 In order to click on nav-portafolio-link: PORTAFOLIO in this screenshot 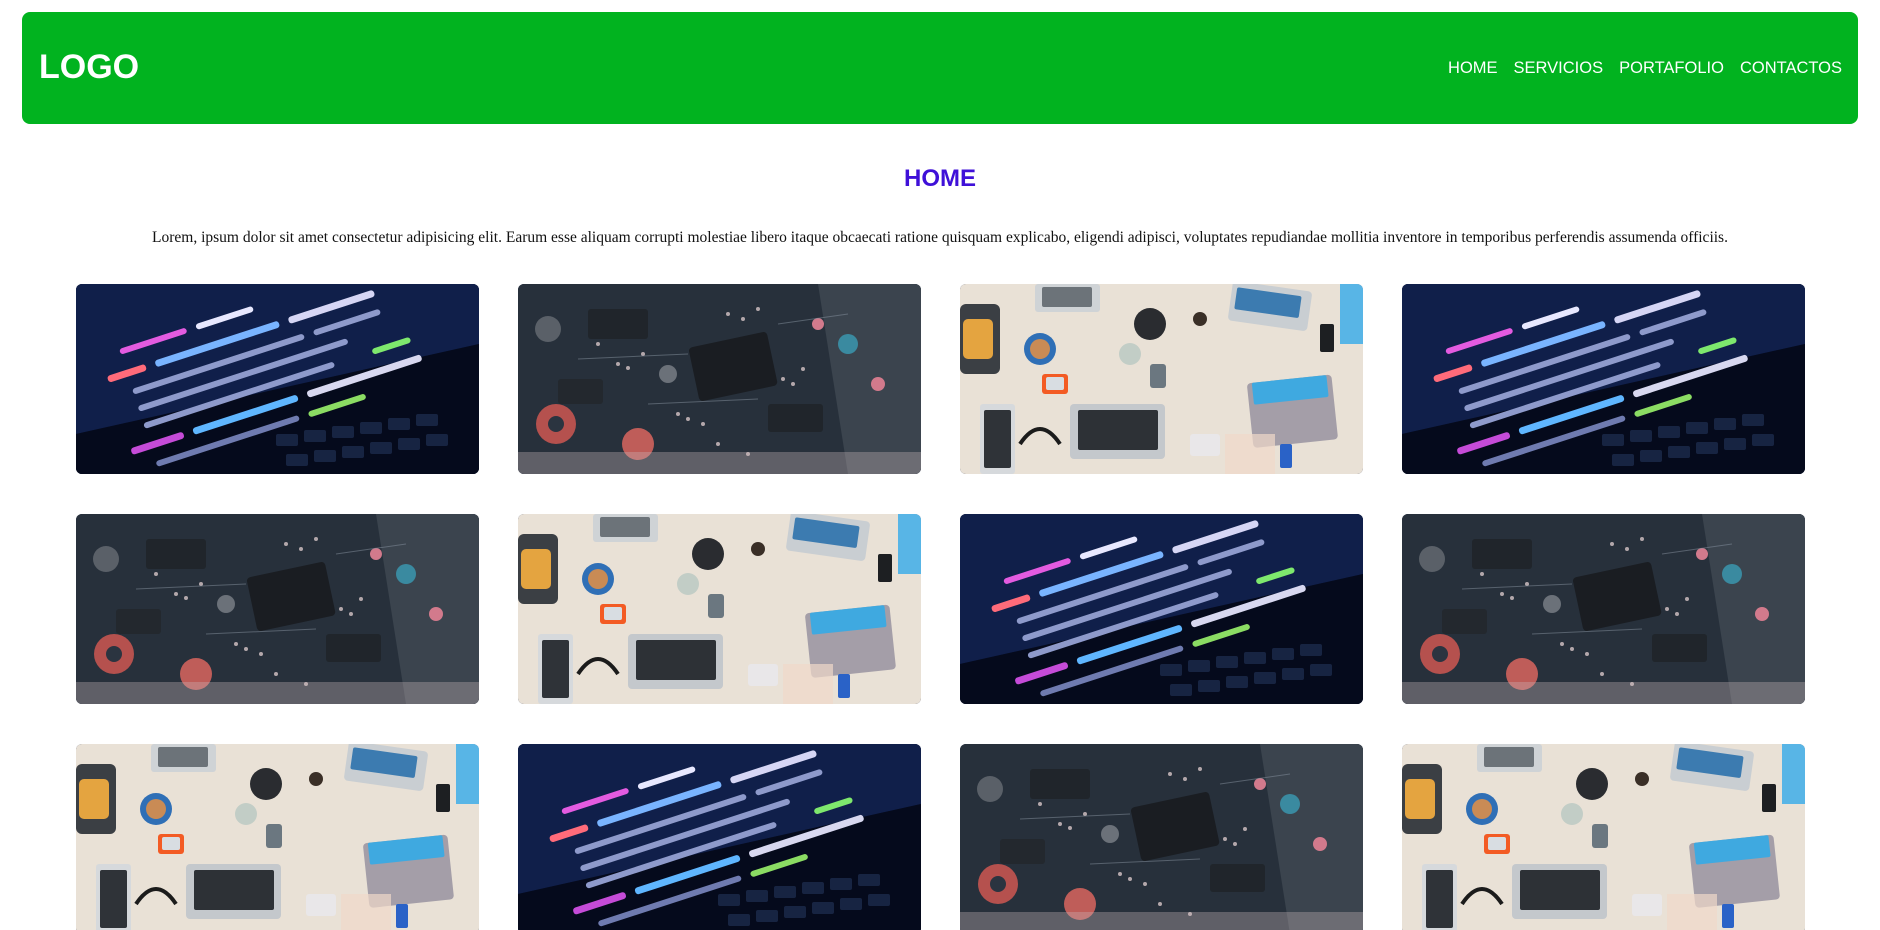, I will do `click(1671, 68)`.